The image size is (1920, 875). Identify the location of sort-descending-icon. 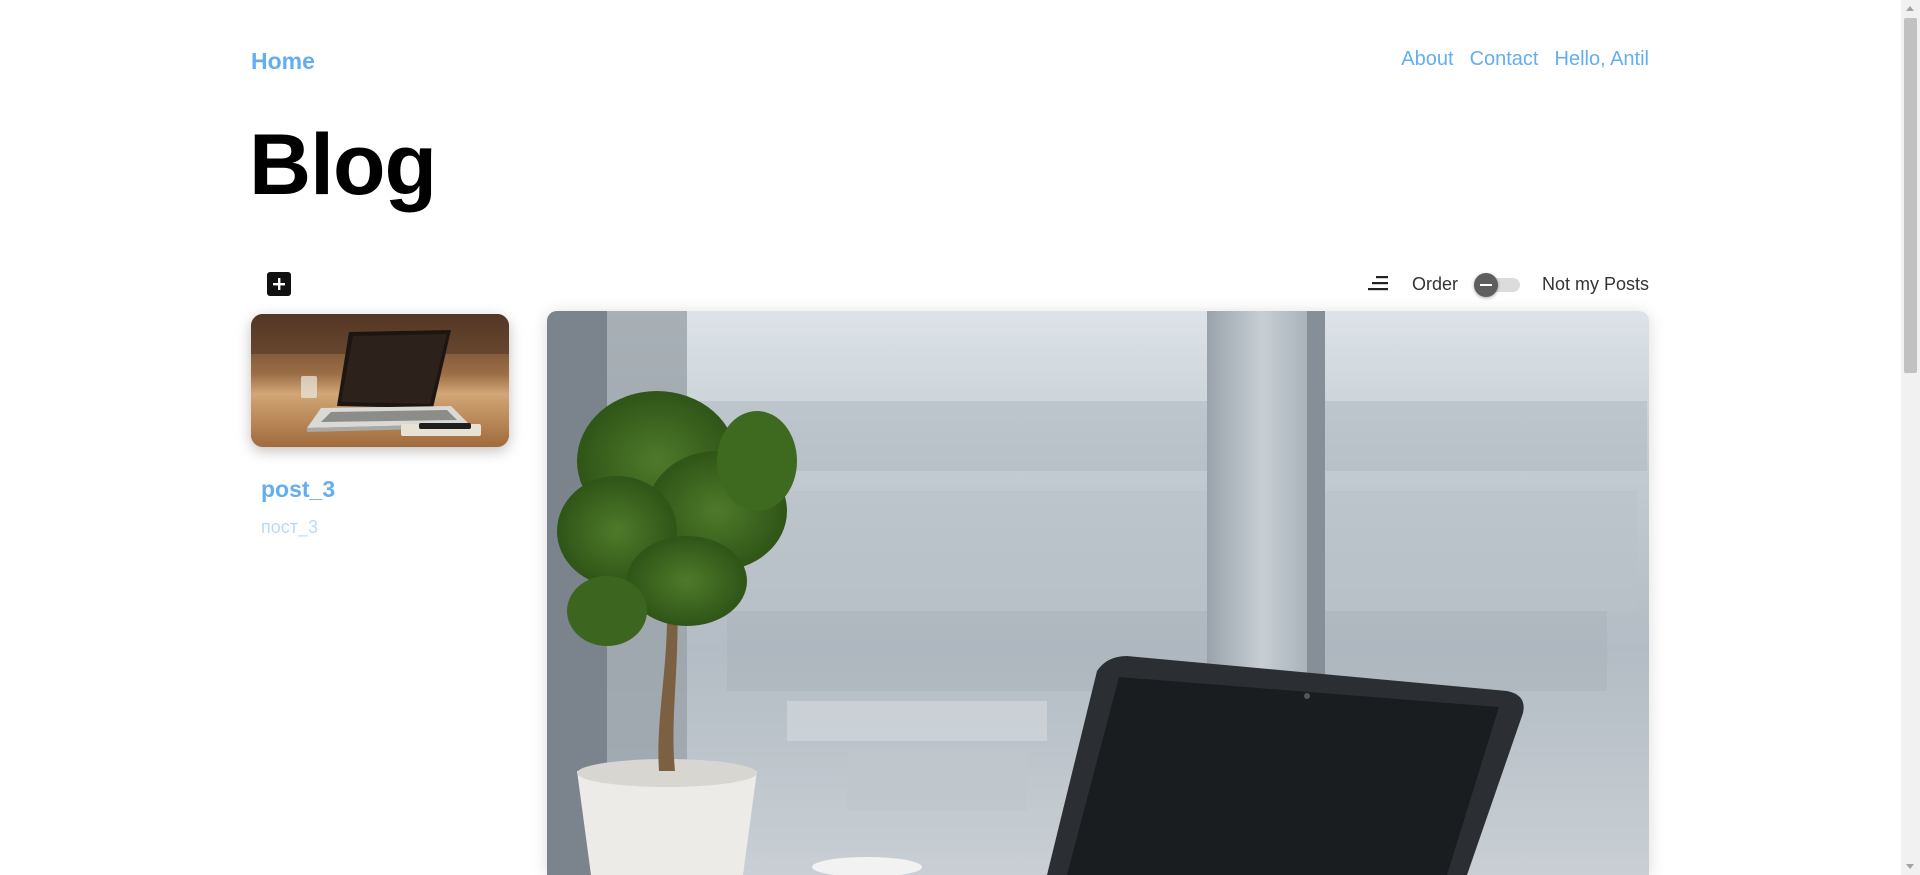
(1379, 284).